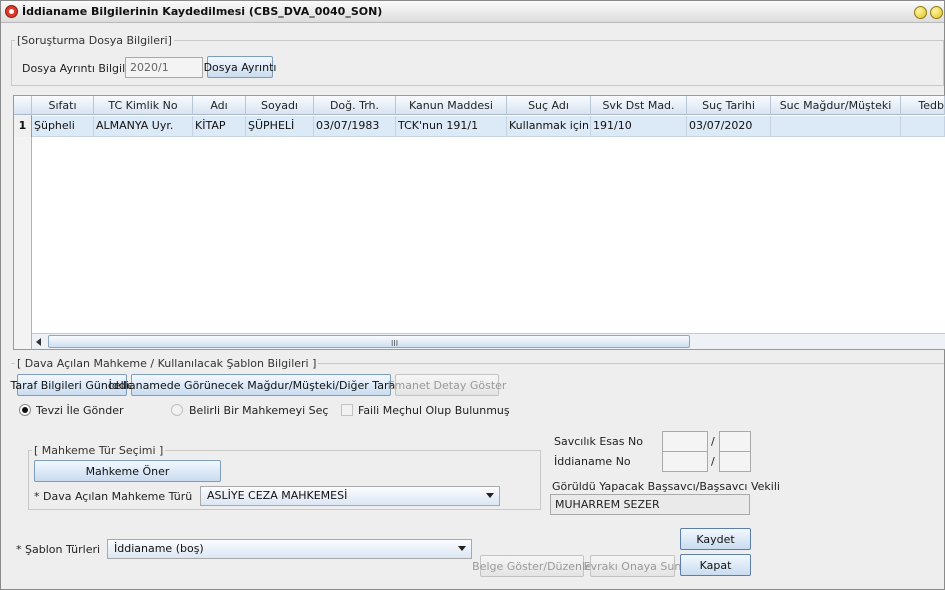 This screenshot has width=945, height=590. What do you see at coordinates (23, 126) in the screenshot?
I see `row-index: 1` at bounding box center [23, 126].